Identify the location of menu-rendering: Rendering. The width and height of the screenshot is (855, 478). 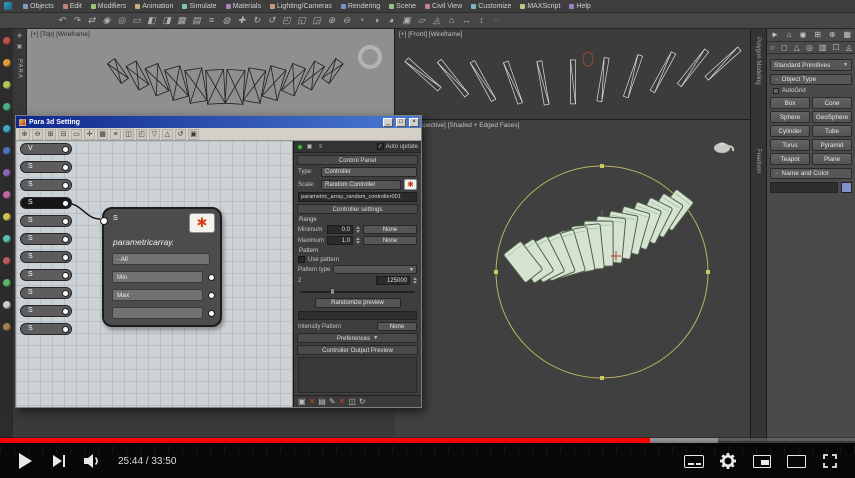
(360, 6).